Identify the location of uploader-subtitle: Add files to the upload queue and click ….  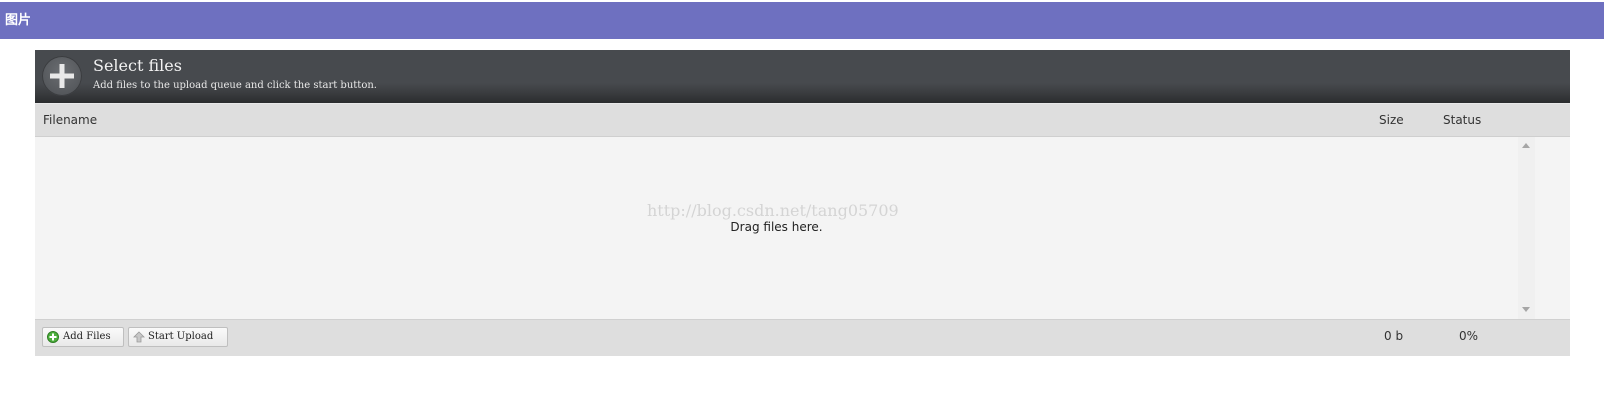
(235, 85).